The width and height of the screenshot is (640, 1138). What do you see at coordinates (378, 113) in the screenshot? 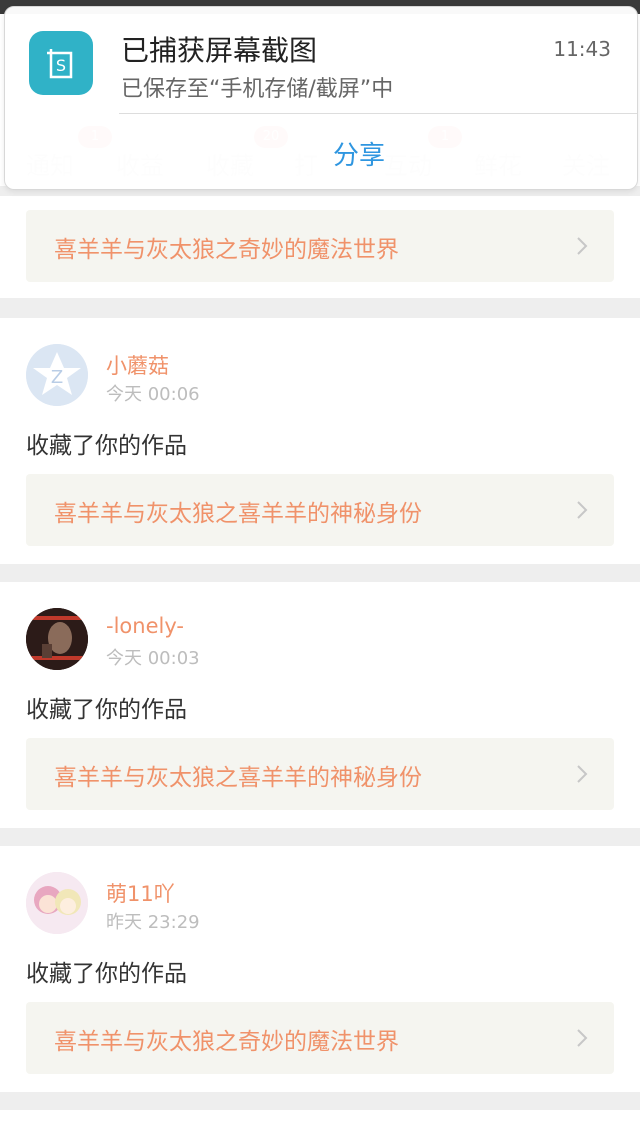
I see `divider` at bounding box center [378, 113].